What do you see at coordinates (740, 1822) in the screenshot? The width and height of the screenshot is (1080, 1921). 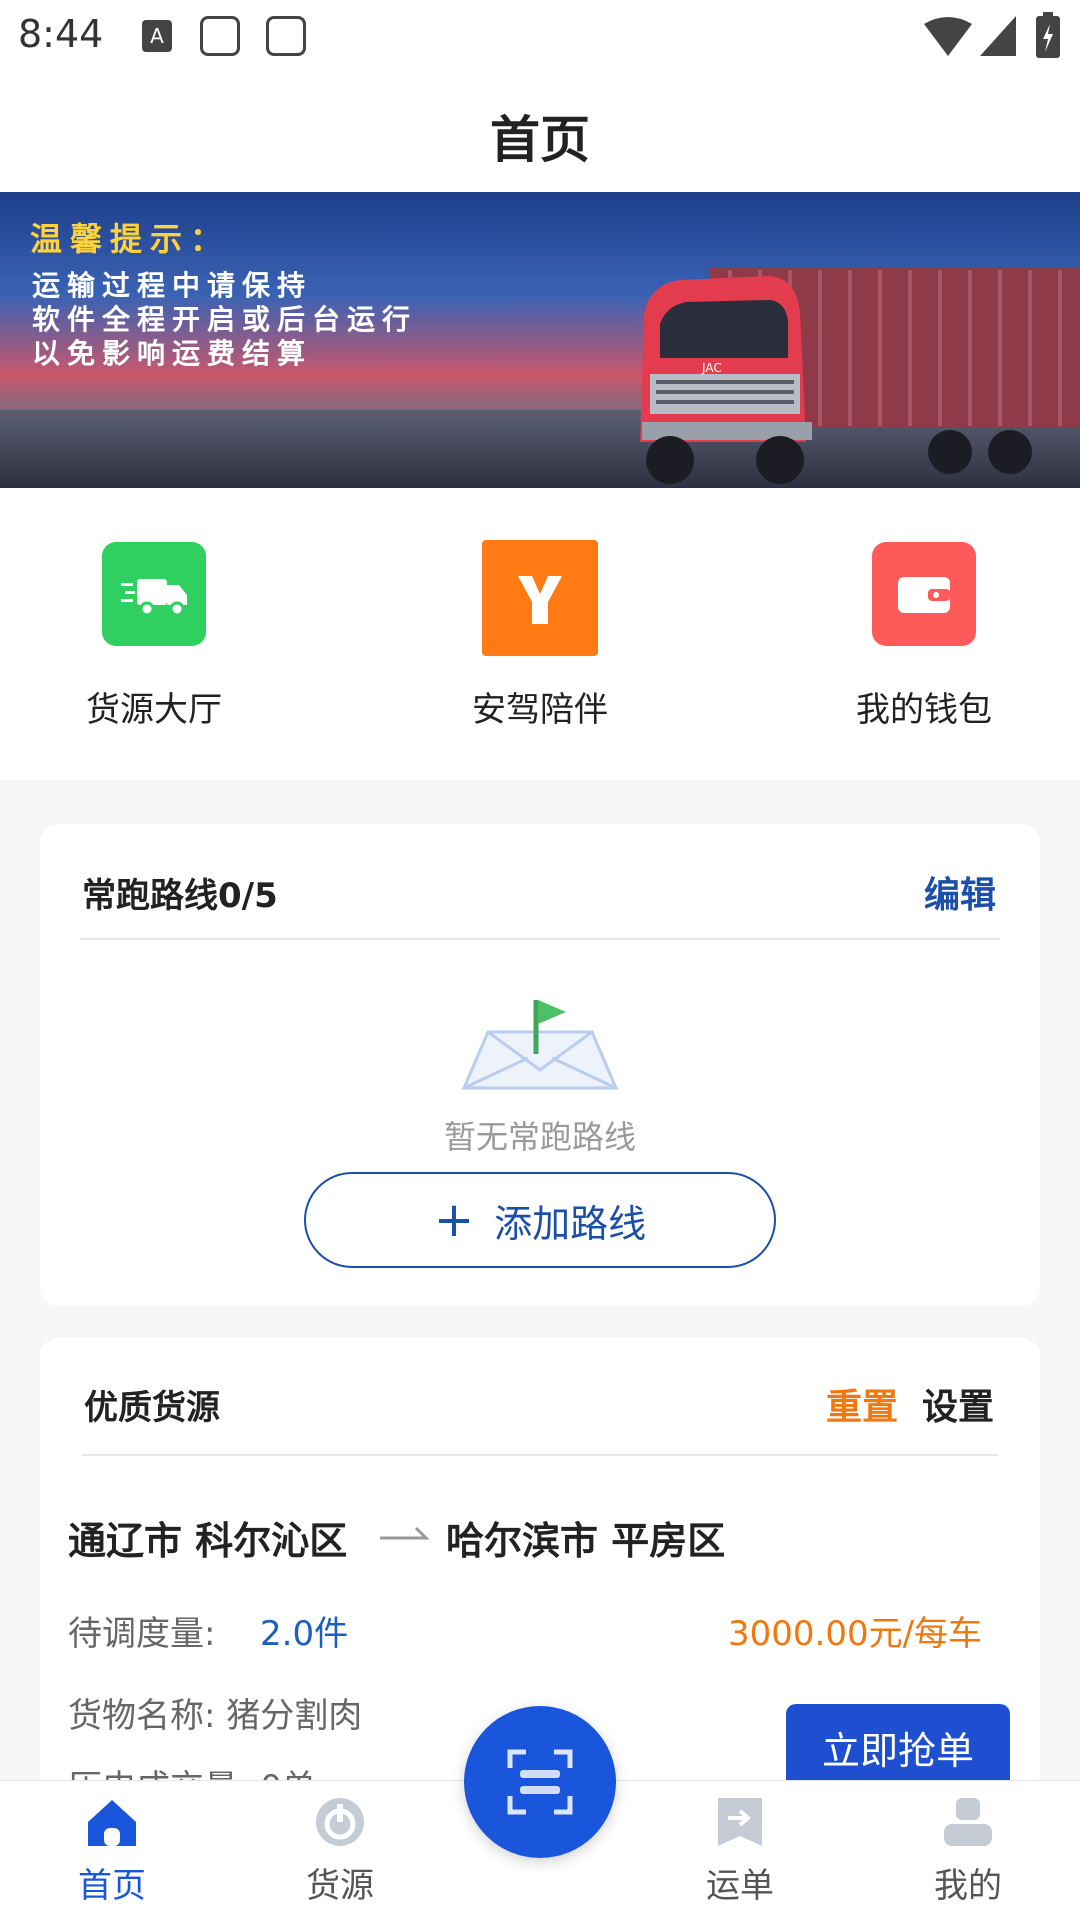 I see `orders-icon` at bounding box center [740, 1822].